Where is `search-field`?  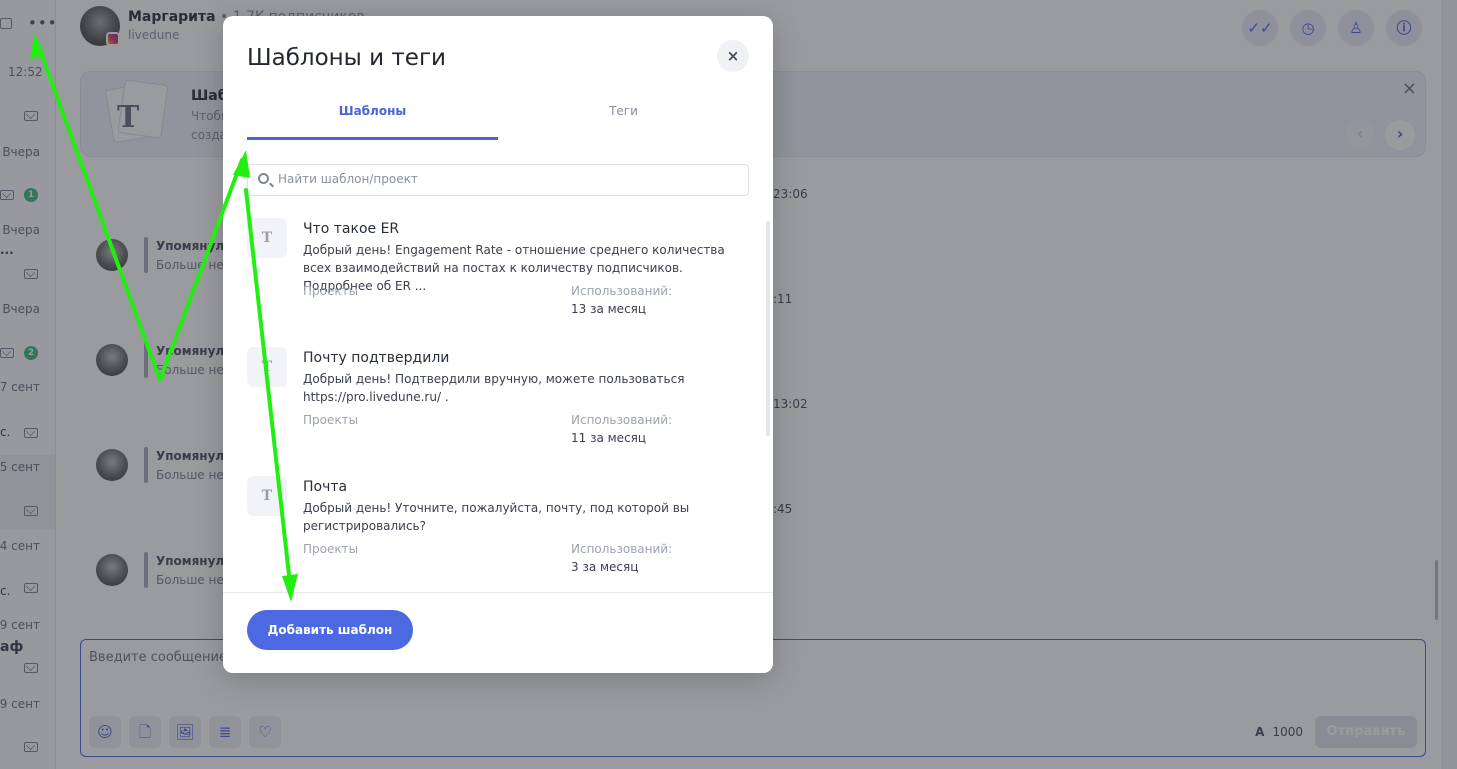 search-field is located at coordinates (498, 180).